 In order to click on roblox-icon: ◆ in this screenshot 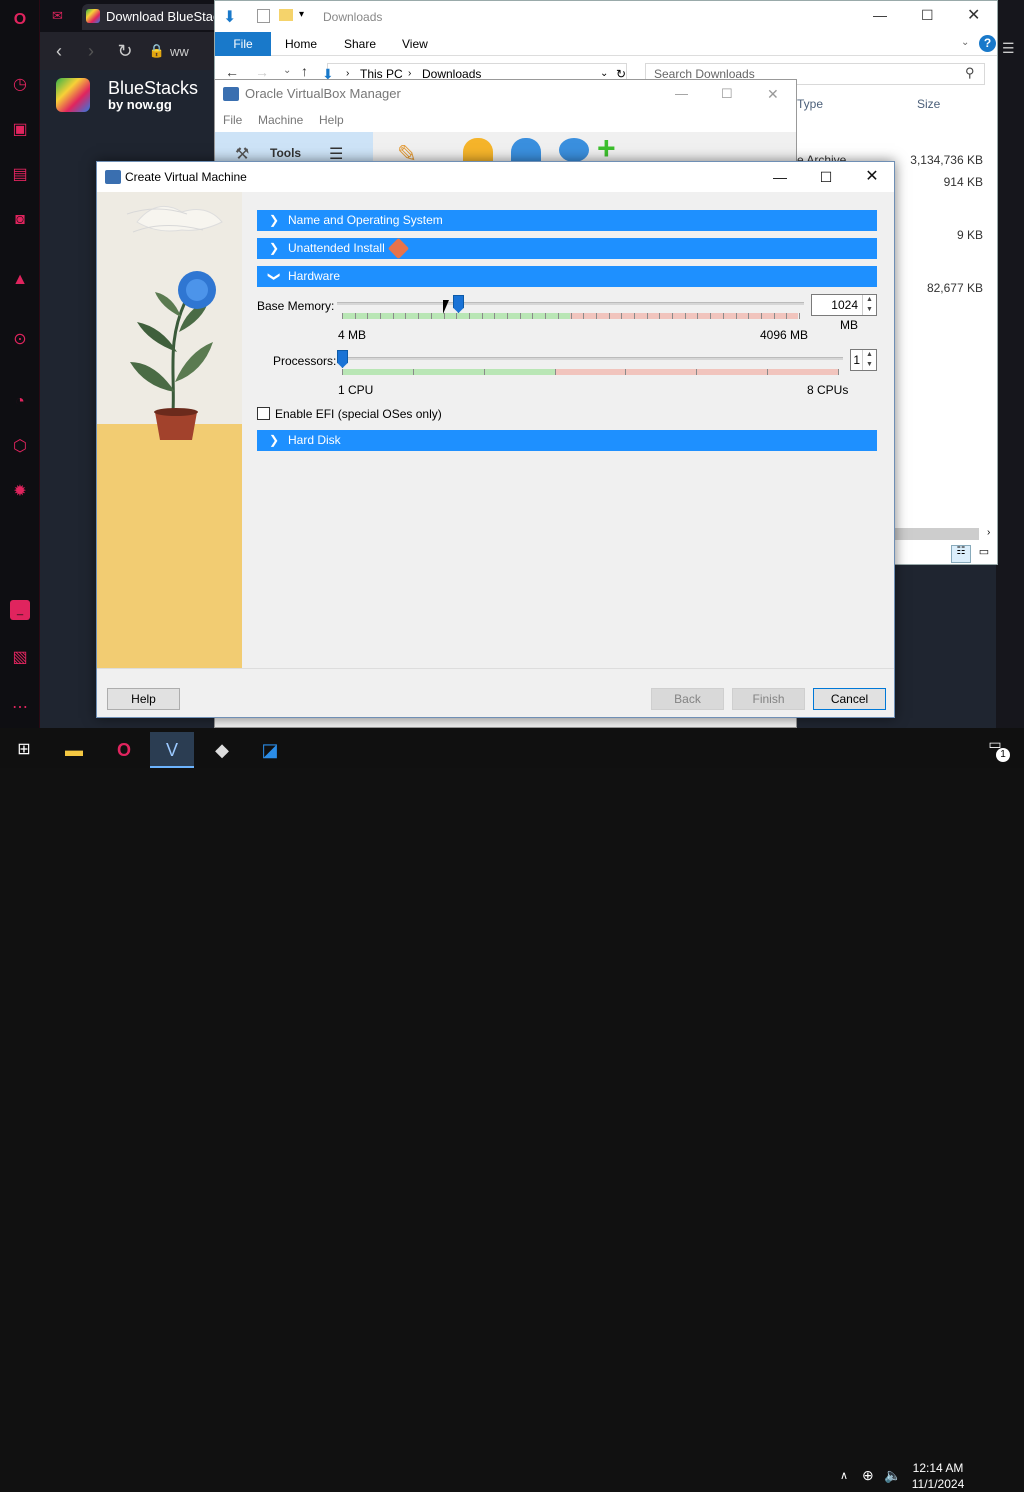, I will do `click(222, 750)`.